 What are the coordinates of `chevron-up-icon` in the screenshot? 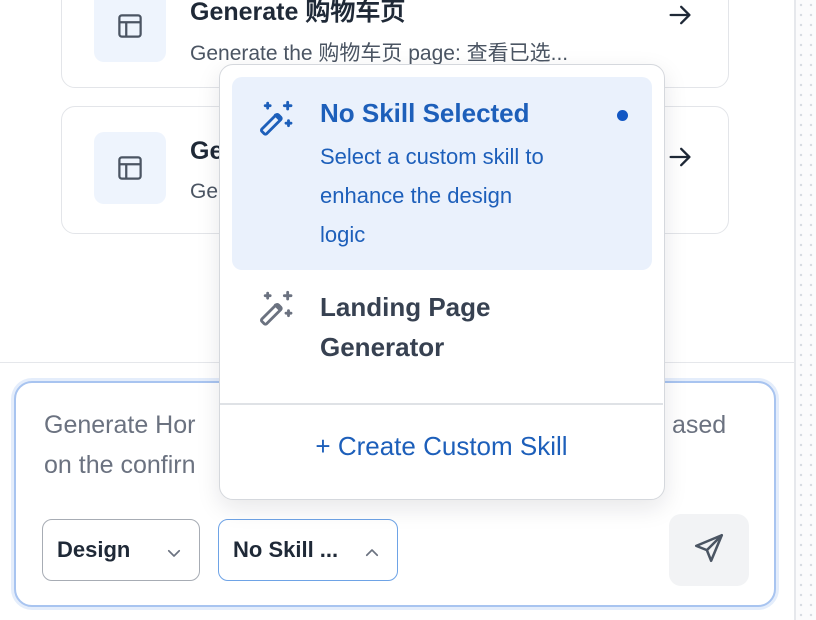 It's located at (372, 555).